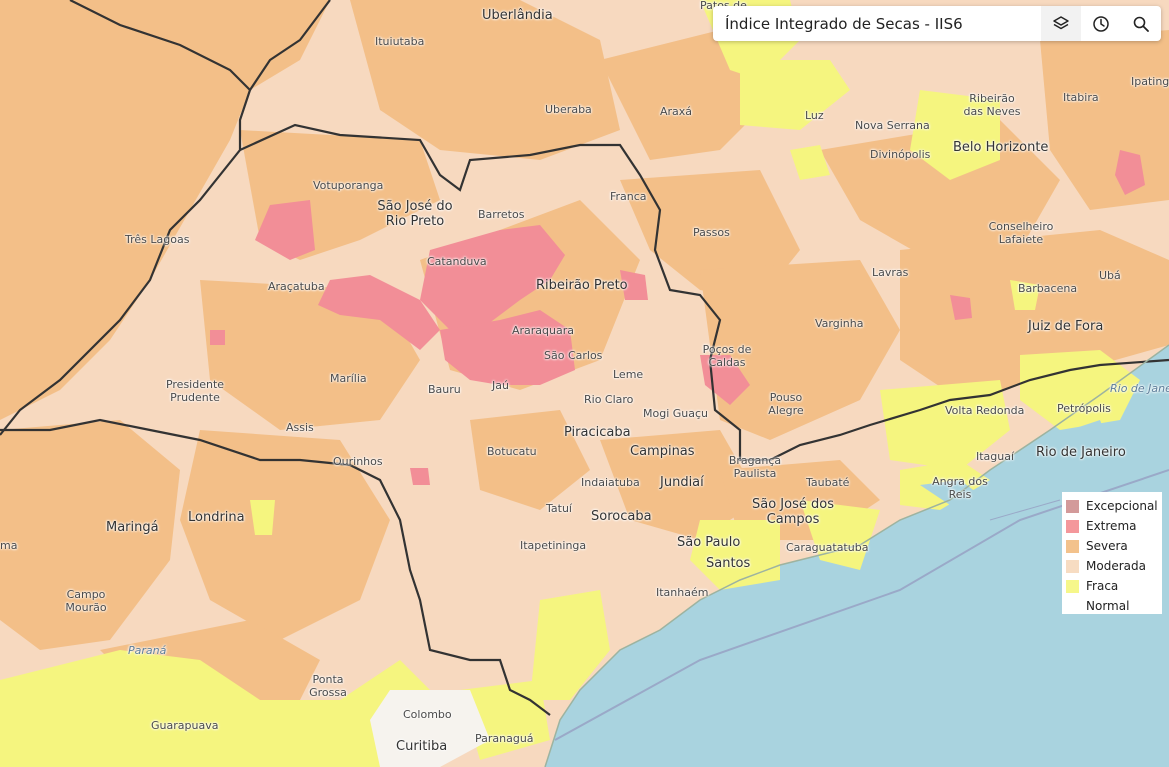 The image size is (1169, 767). I want to click on place-label: Jaú, so click(500, 385).